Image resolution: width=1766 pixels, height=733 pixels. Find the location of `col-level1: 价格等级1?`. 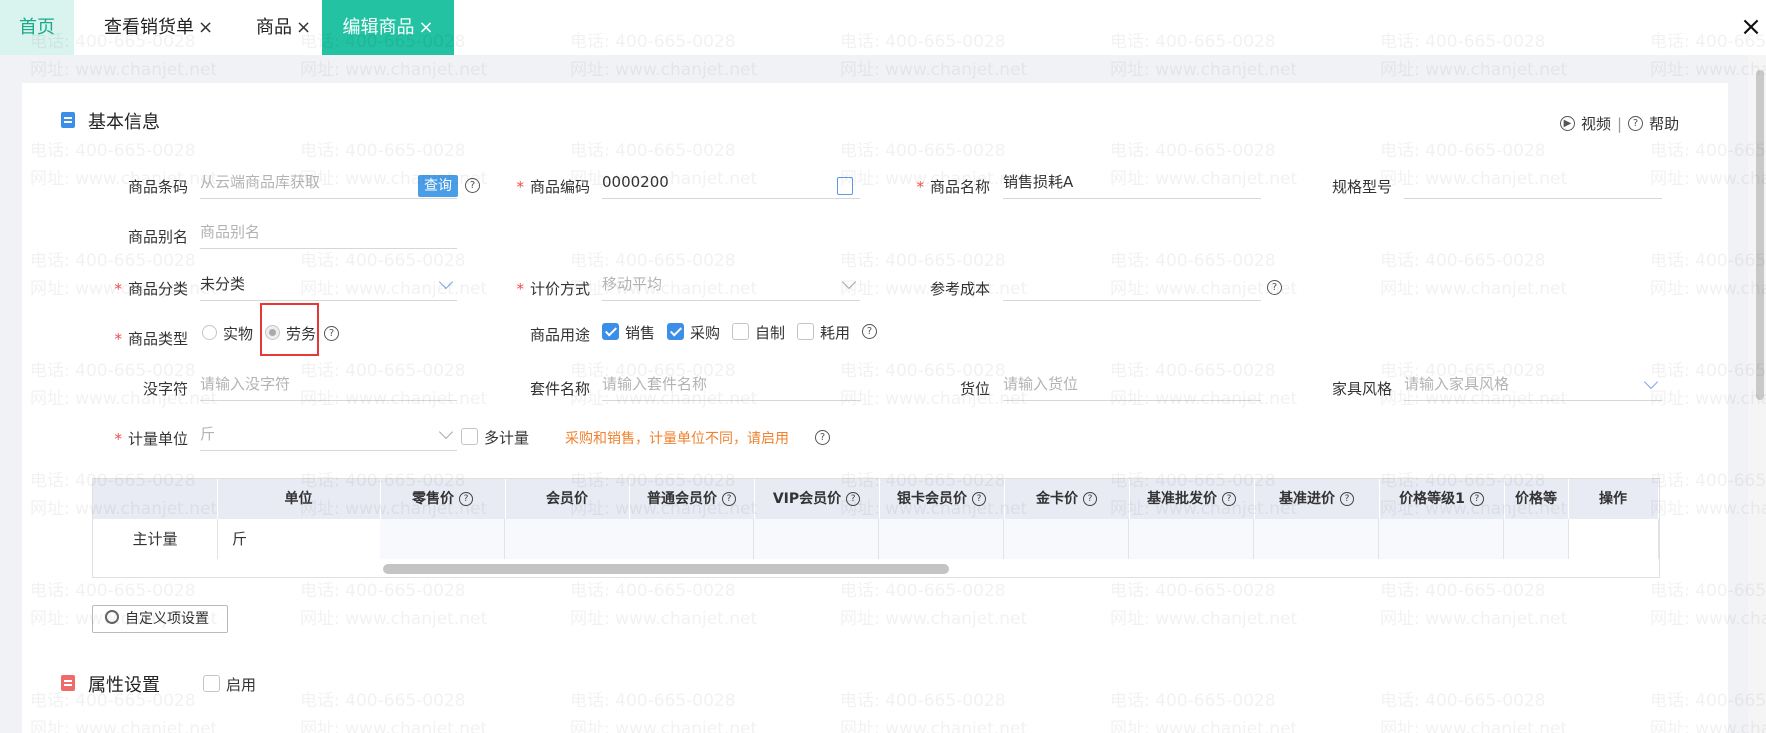

col-level1: 价格等级1? is located at coordinates (1442, 499).